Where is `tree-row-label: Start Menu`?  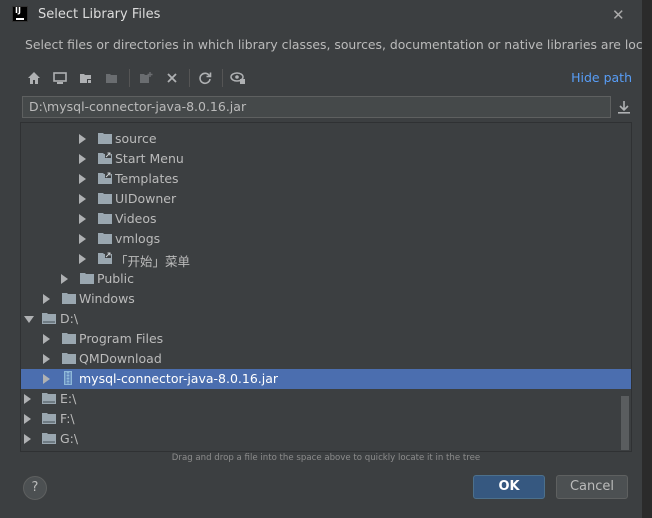
tree-row-label: Start Menu is located at coordinates (149, 158).